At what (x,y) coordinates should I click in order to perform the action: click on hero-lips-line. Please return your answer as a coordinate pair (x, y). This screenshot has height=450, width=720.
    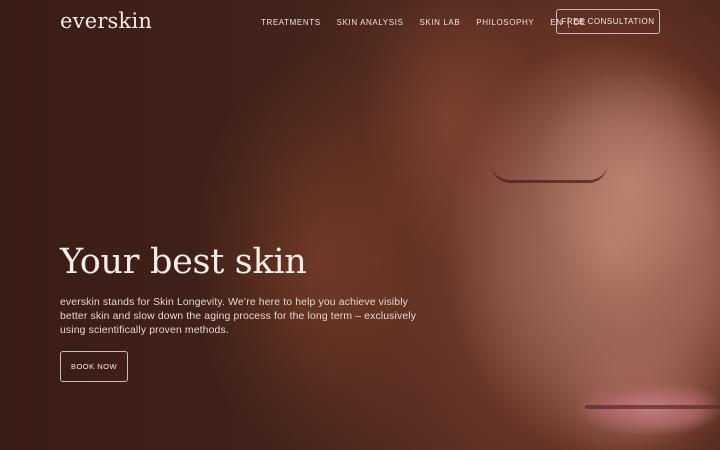
    Looking at the image, I should click on (652, 407).